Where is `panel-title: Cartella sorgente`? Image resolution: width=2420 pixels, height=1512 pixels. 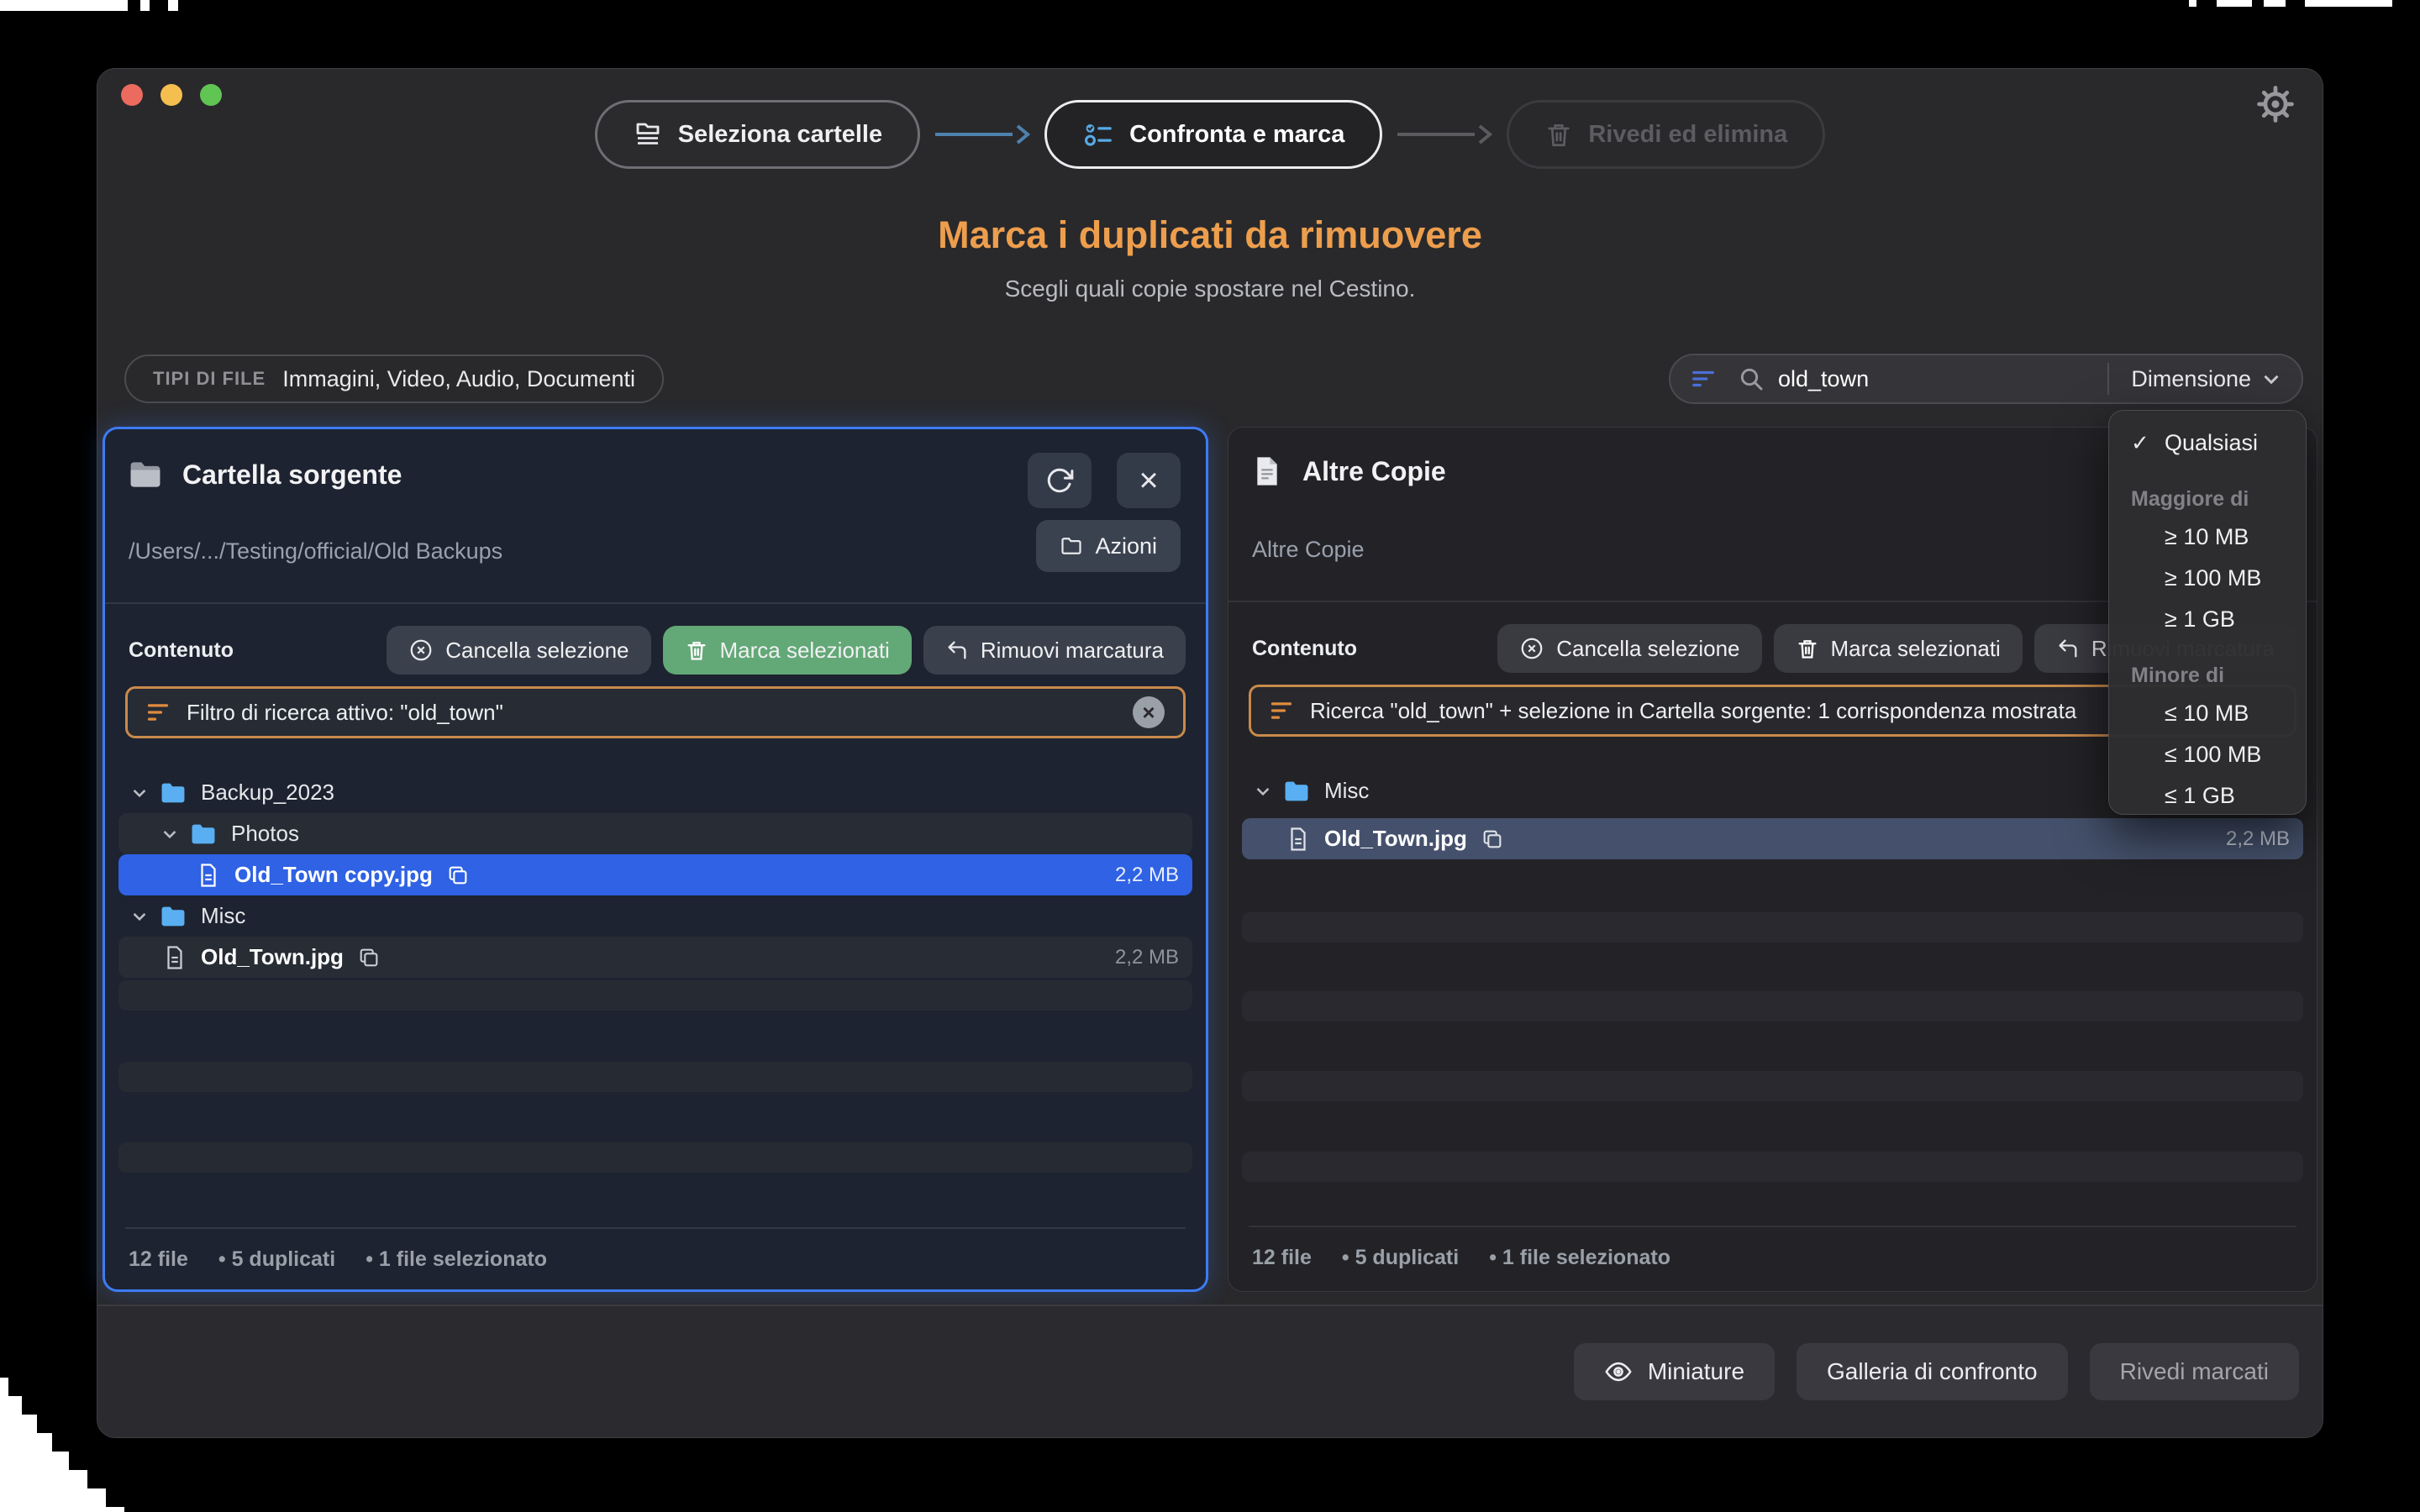 panel-title: Cartella sorgente is located at coordinates (292, 474).